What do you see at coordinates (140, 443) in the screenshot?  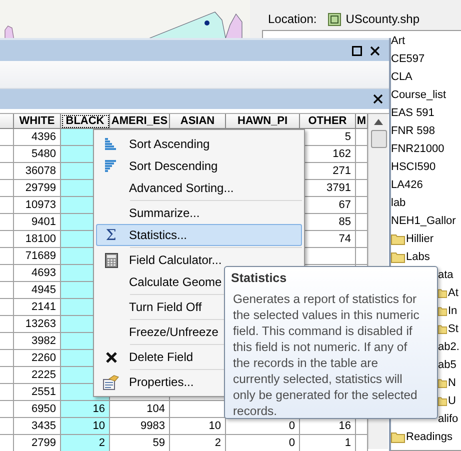 I see `table-cell: 59` at bounding box center [140, 443].